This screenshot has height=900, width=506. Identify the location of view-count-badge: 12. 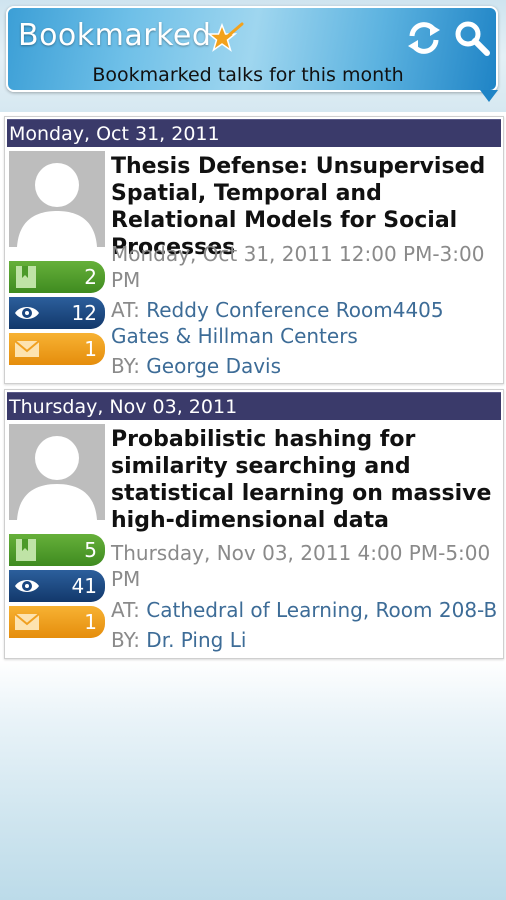
(57, 313).